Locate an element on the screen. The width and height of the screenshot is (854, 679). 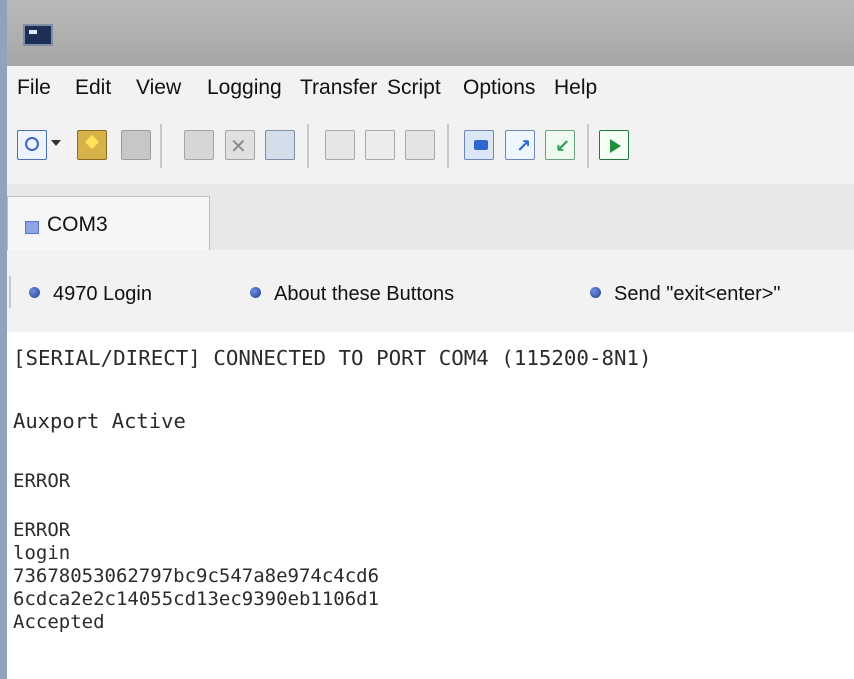
run-script-icon is located at coordinates (614, 145).